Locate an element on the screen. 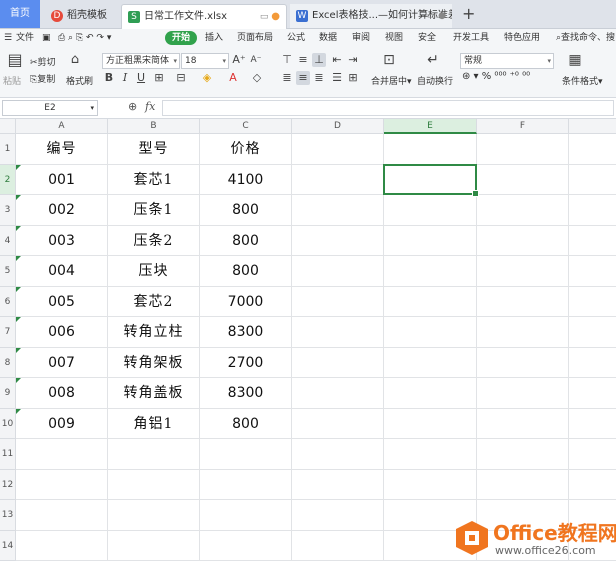  row-header: 1 is located at coordinates (8, 149).